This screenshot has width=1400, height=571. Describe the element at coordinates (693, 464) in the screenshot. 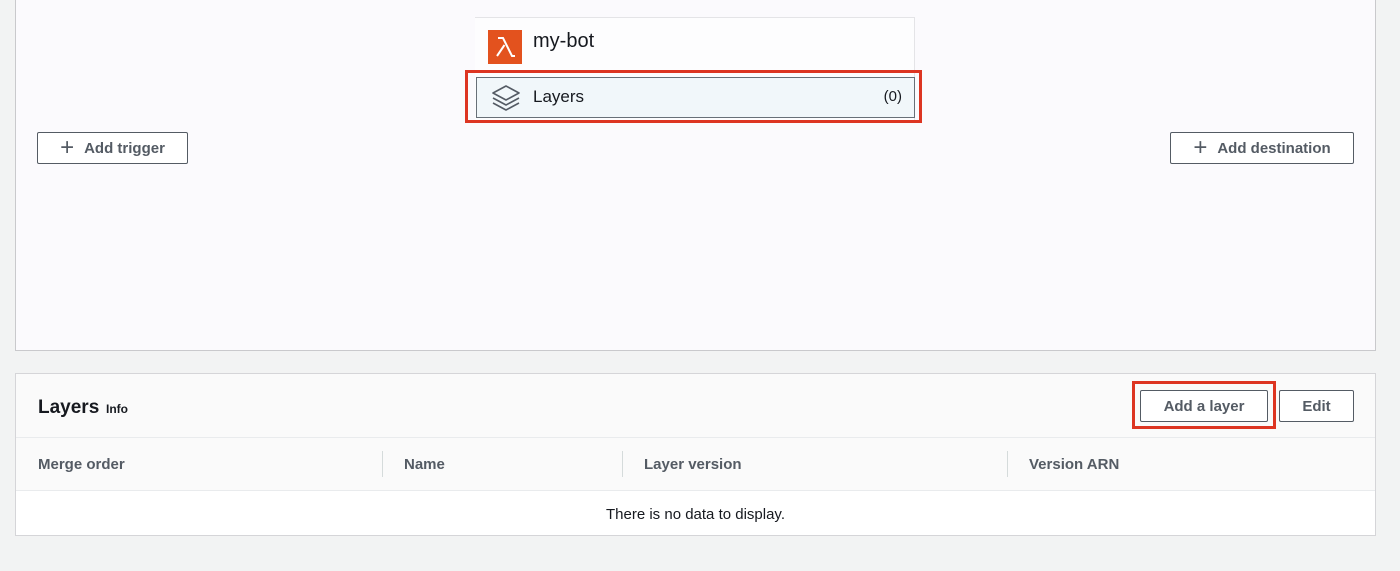

I see `column-header-layer-version: Layer version` at that location.